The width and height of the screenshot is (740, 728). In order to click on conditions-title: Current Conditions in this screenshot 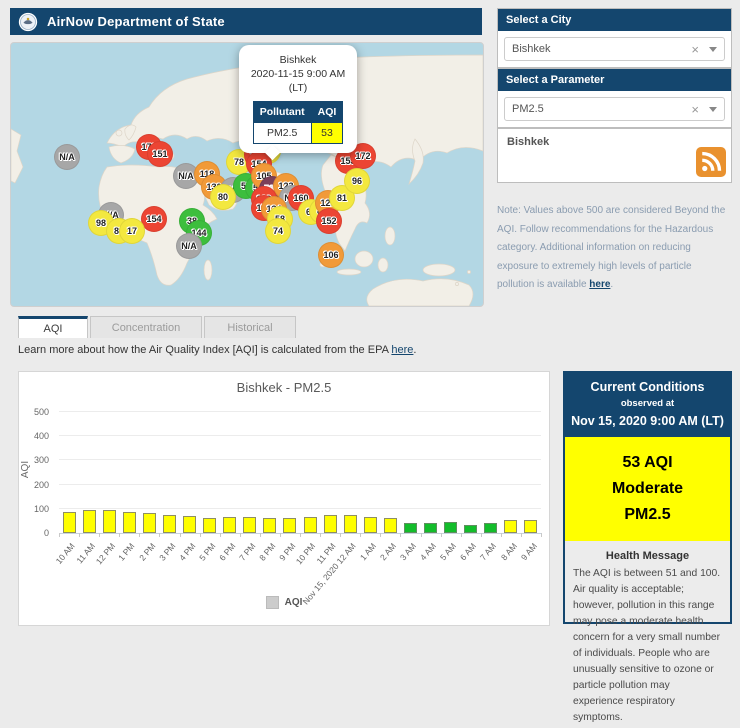, I will do `click(647, 387)`.